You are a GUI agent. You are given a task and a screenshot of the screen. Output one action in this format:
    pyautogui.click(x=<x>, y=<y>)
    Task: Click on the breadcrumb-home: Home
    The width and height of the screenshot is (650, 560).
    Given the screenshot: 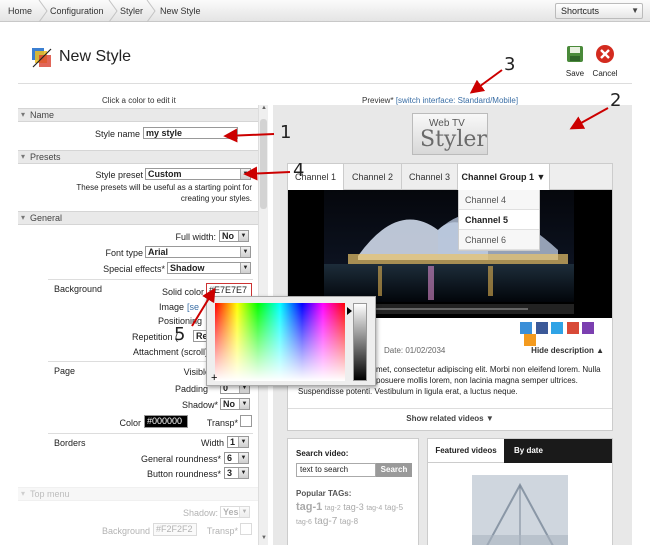 What is the action you would take?
    pyautogui.click(x=20, y=11)
    